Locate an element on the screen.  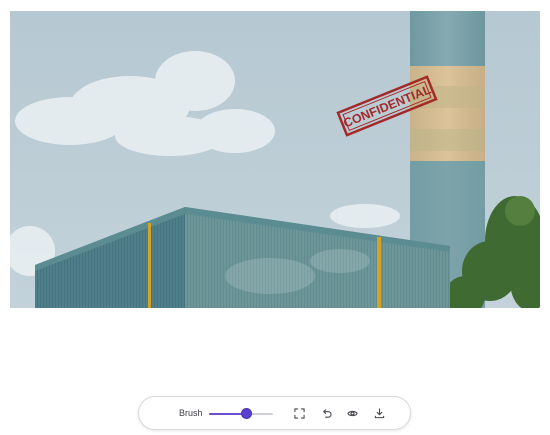
expand-icon is located at coordinates (299, 413).